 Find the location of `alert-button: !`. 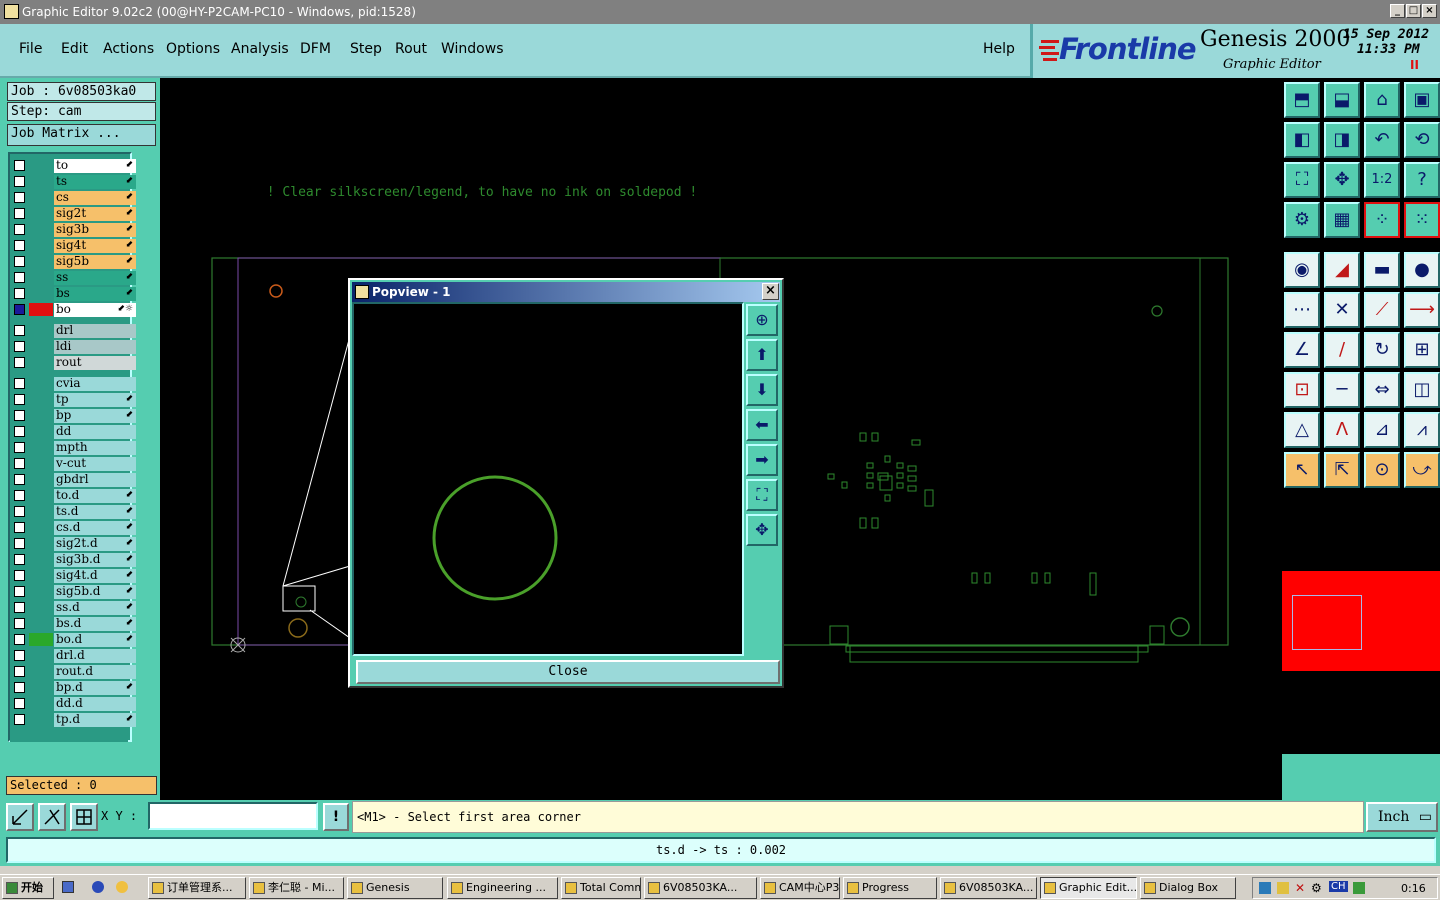

alert-button: ! is located at coordinates (336, 817).